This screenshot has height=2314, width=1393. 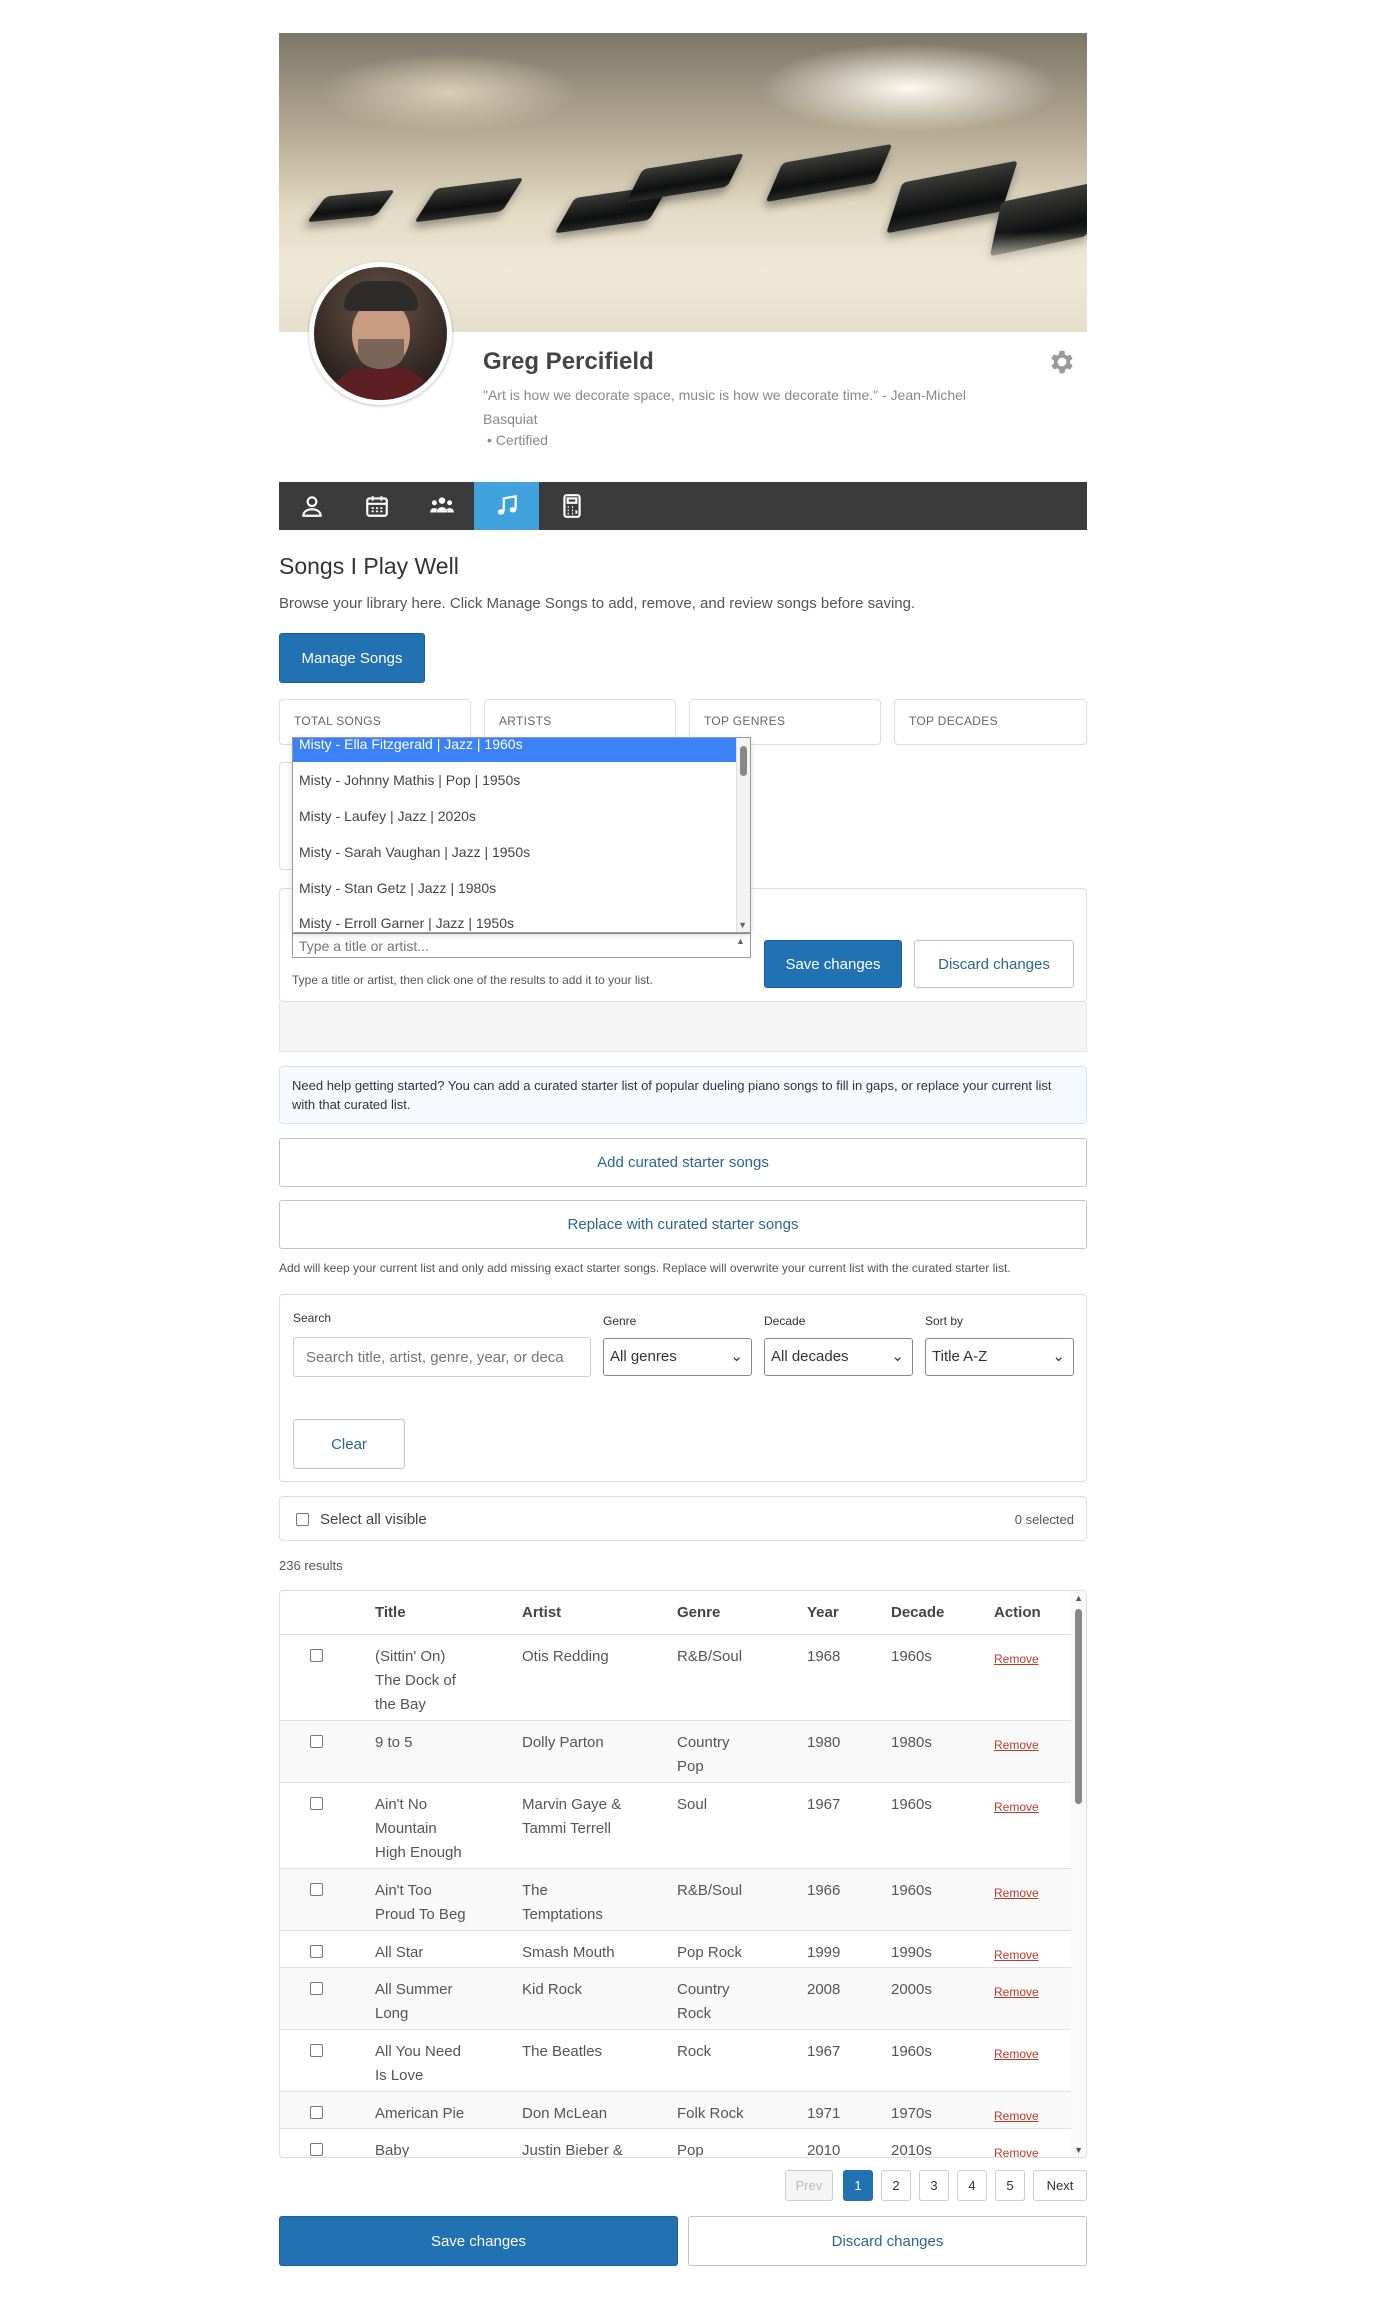 I want to click on column-year: Year, so click(x=823, y=1612).